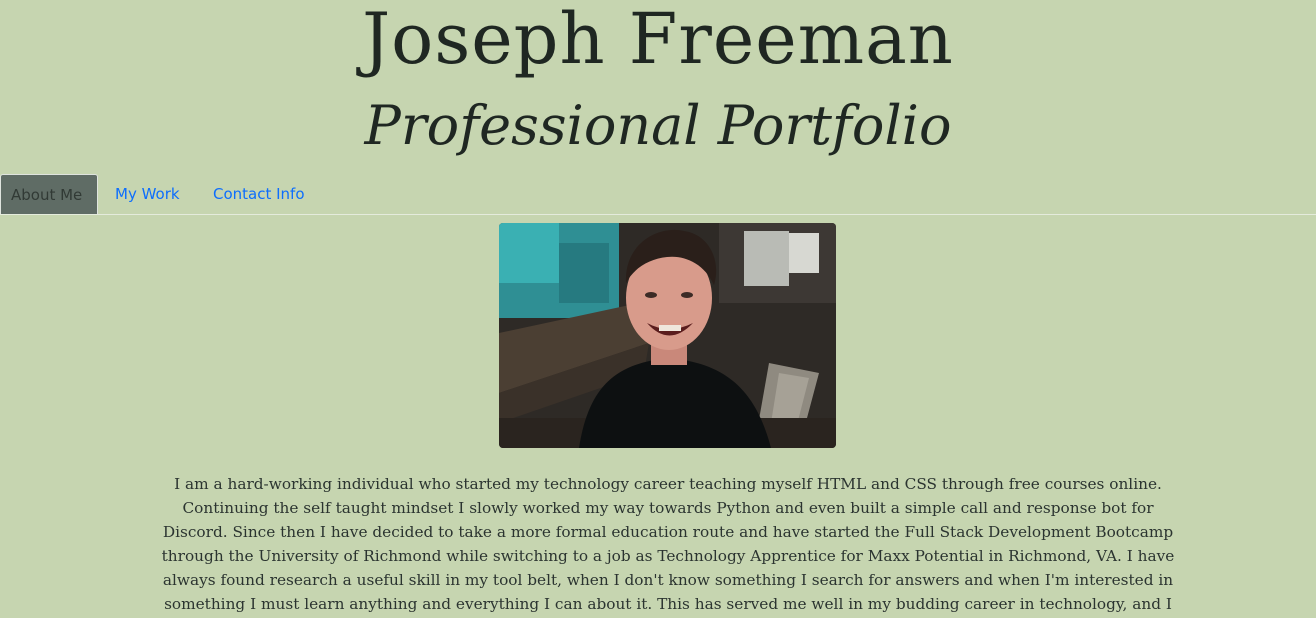 The width and height of the screenshot is (1316, 618). I want to click on nav-tabs: About Me My Work Contact Info, so click(658, 194).